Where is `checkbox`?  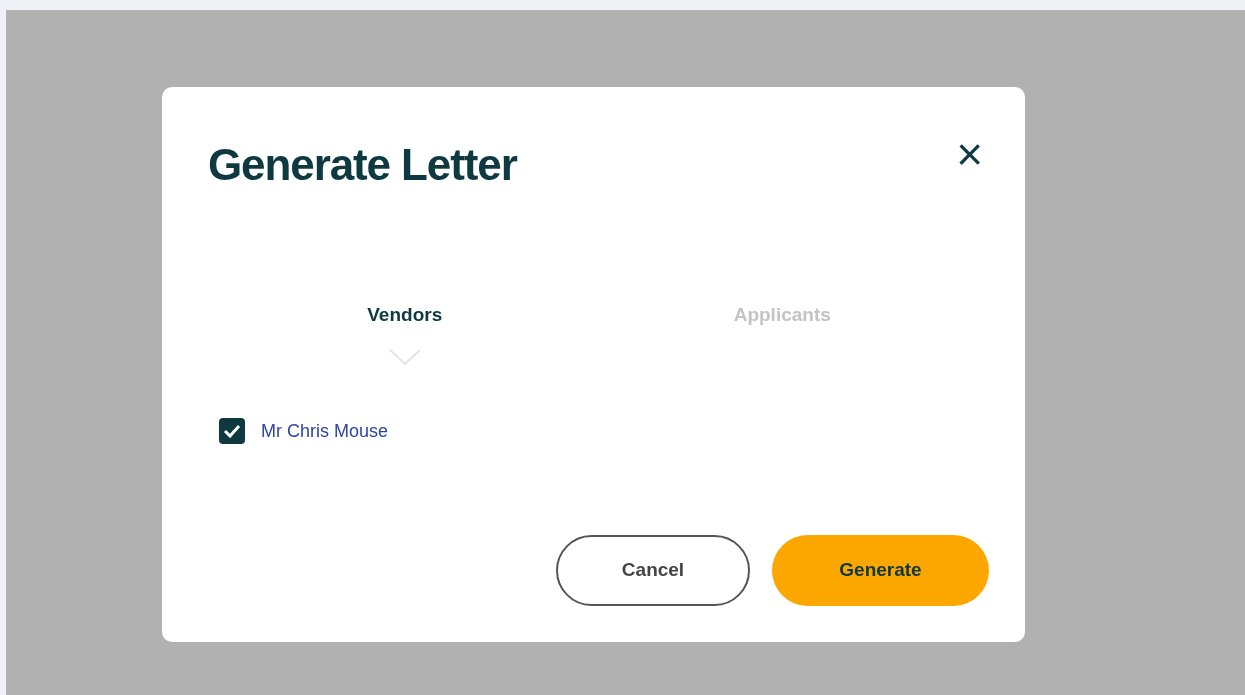 checkbox is located at coordinates (232, 431).